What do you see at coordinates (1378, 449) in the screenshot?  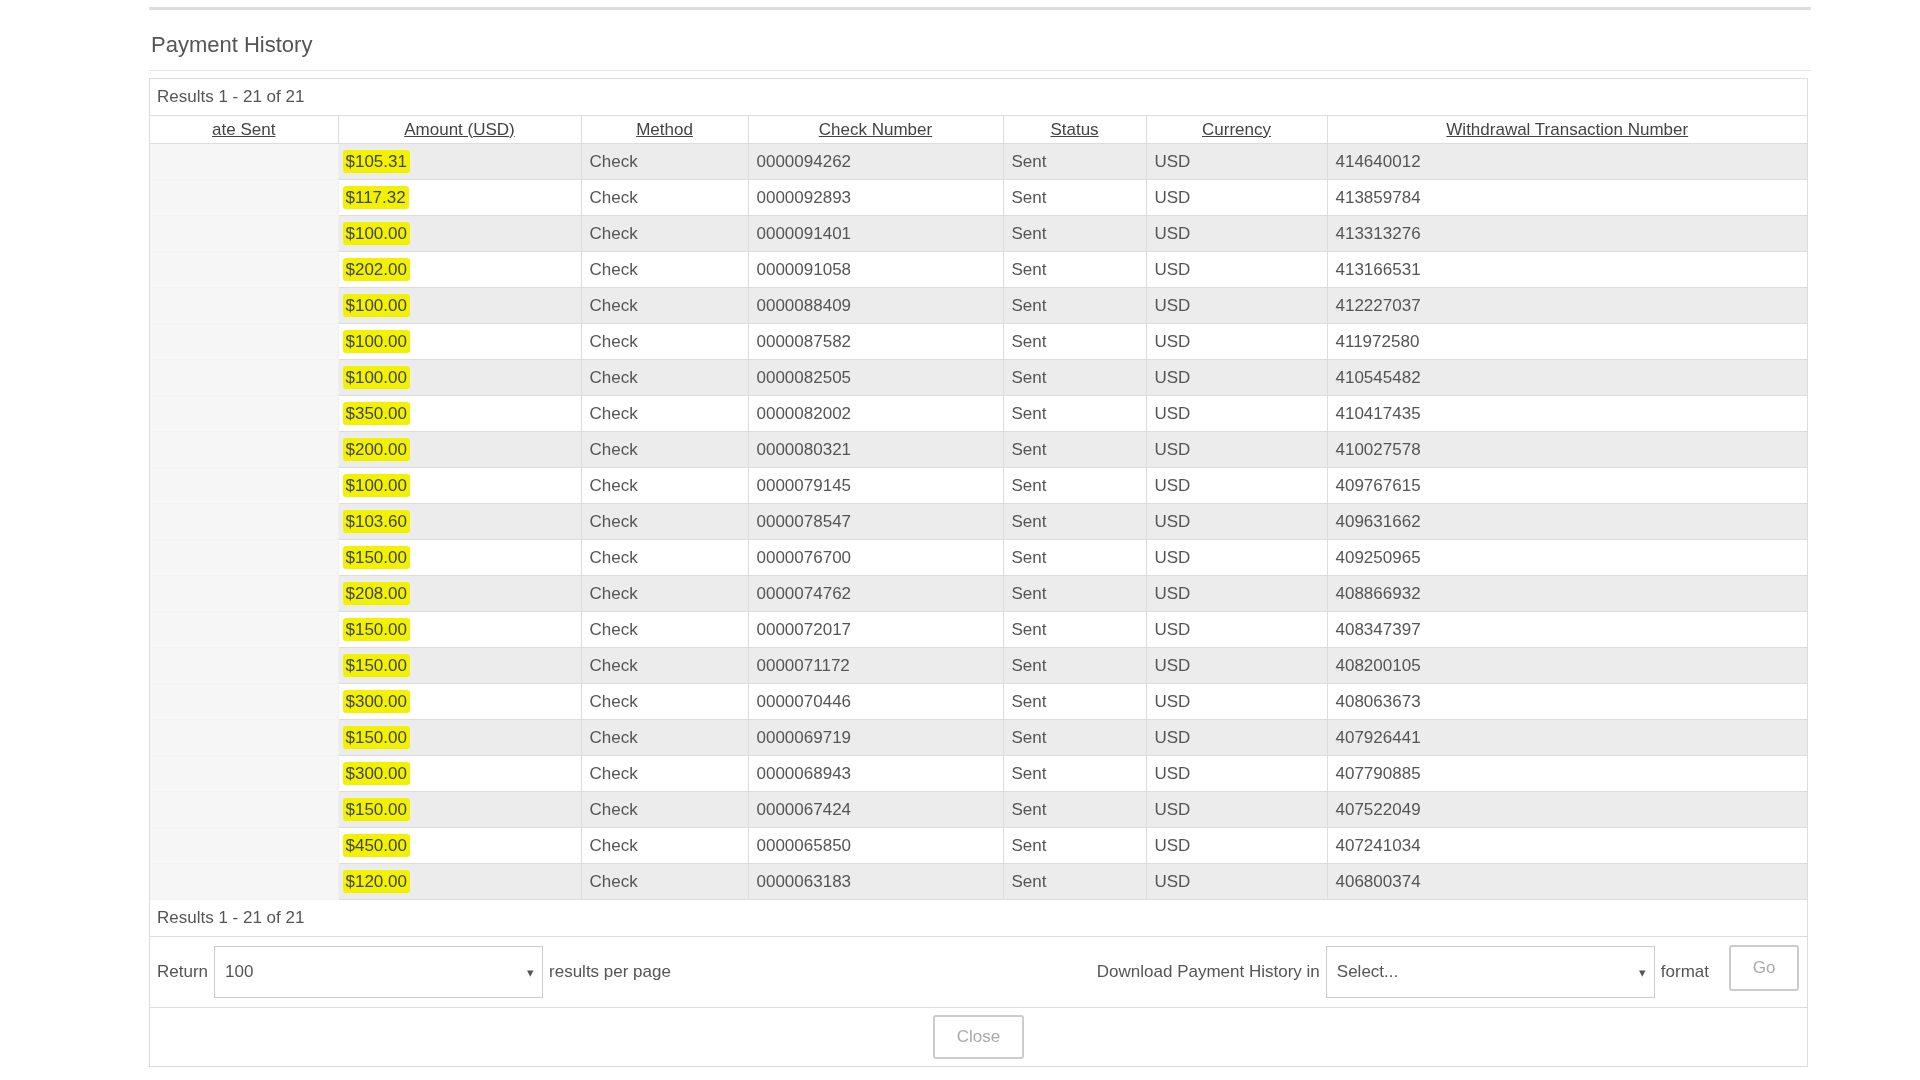 I see `transaction-number-cell: 410027578` at bounding box center [1378, 449].